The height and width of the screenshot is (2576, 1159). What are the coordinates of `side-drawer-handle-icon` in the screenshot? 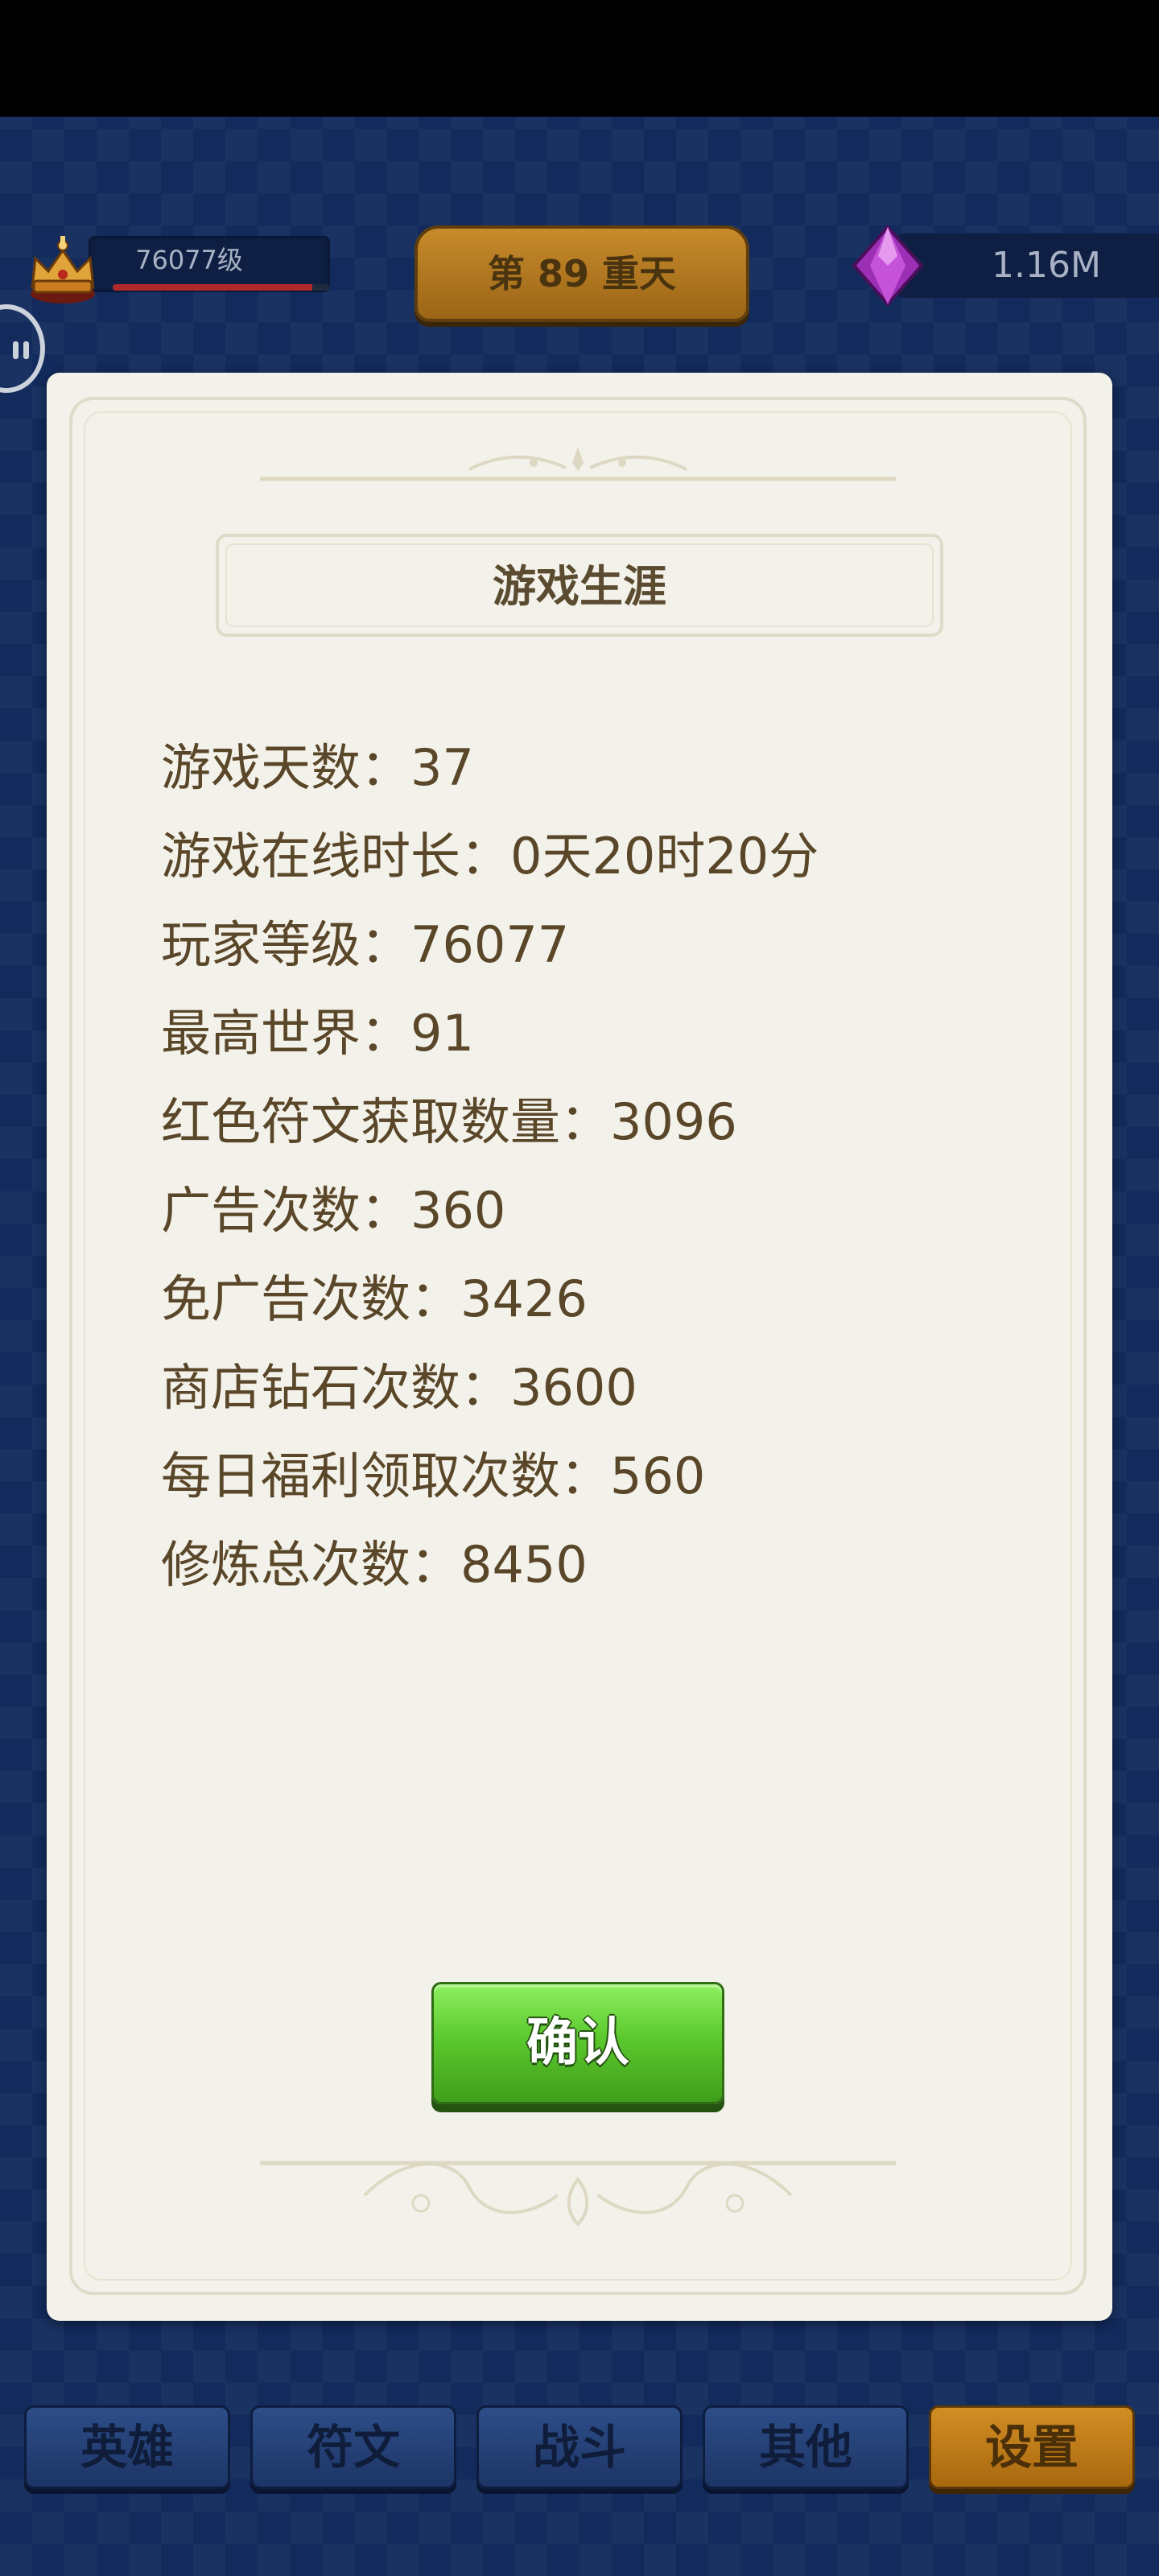 It's located at (22, 348).